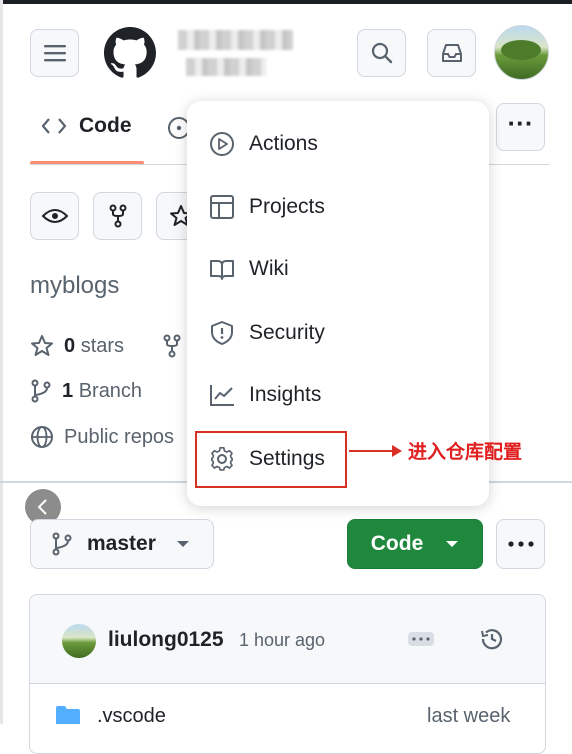  What do you see at coordinates (282, 640) in the screenshot?
I see `commit-time: 1 hour ago` at bounding box center [282, 640].